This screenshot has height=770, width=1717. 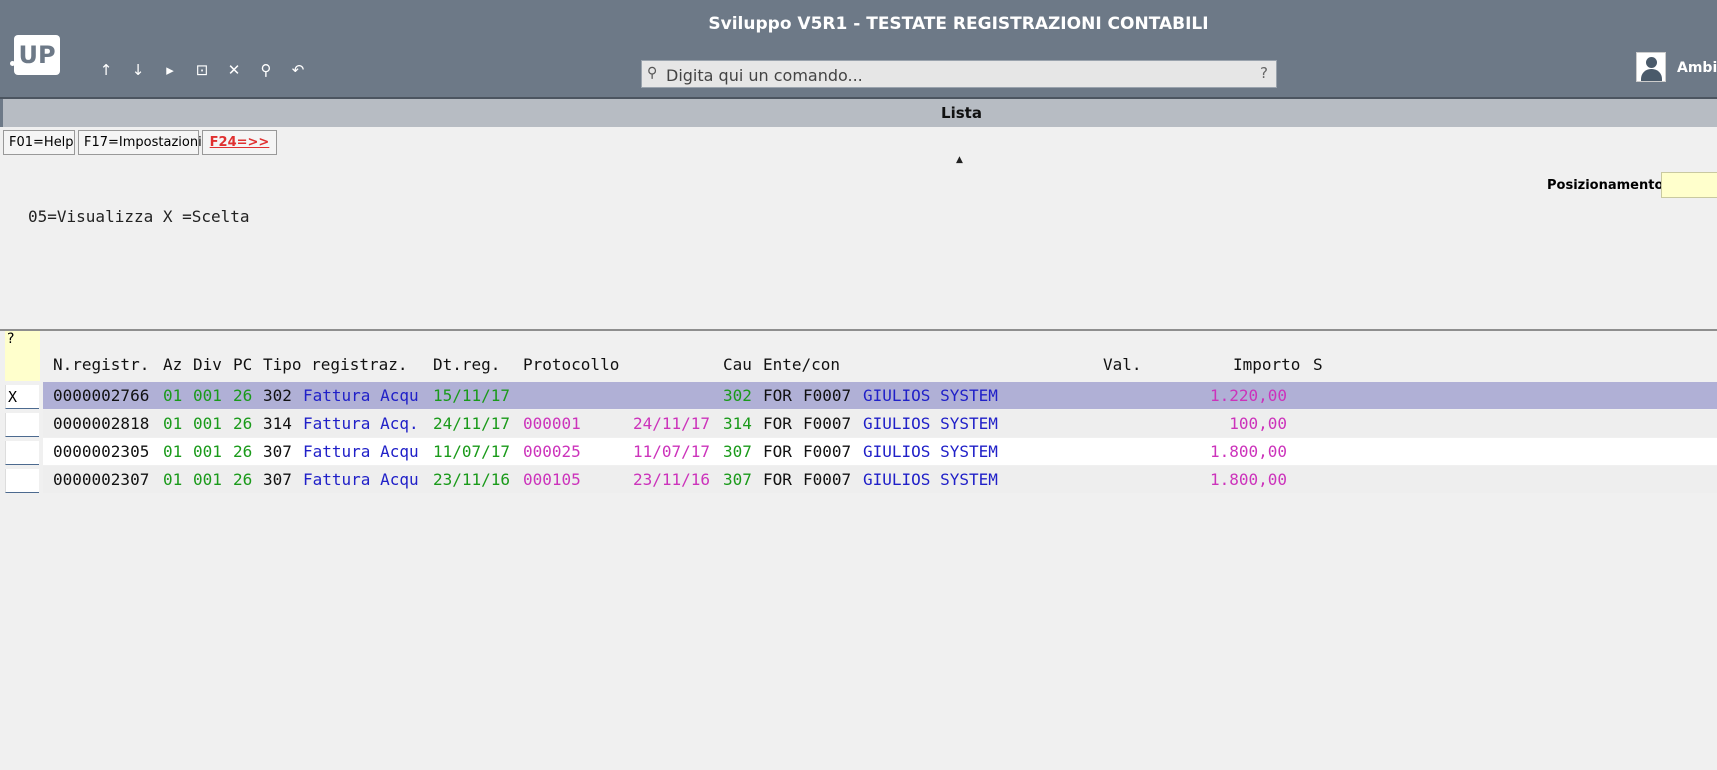 What do you see at coordinates (277, 395) in the screenshot?
I see `cell-tipo-code: 302` at bounding box center [277, 395].